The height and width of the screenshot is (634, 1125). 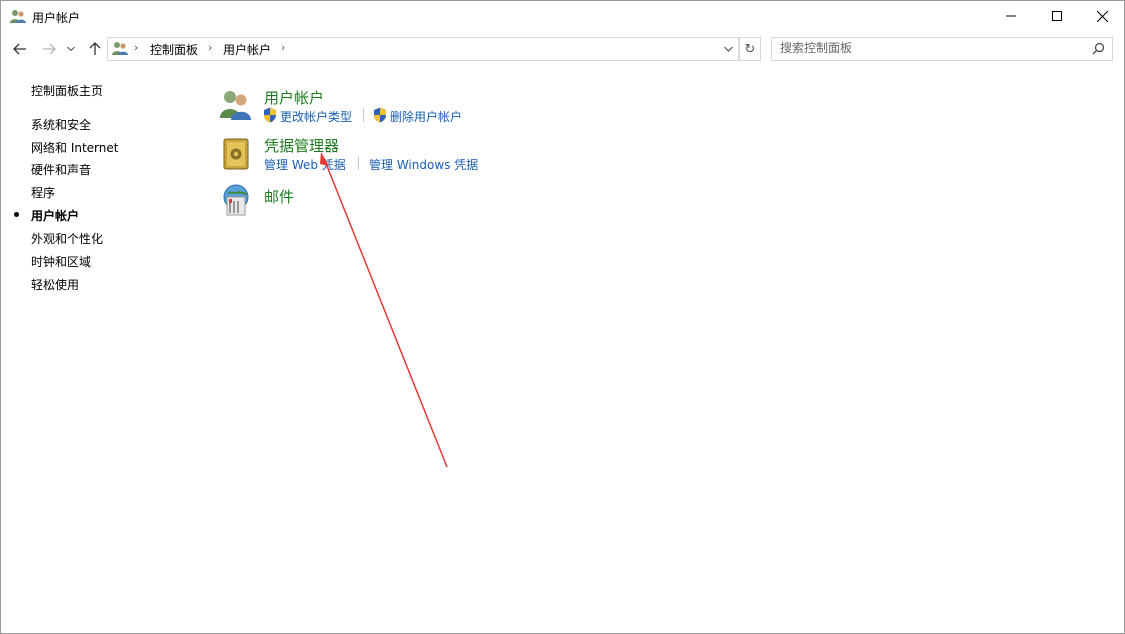 I want to click on link-remove-user-accounts: 删除用户帐户, so click(x=426, y=116).